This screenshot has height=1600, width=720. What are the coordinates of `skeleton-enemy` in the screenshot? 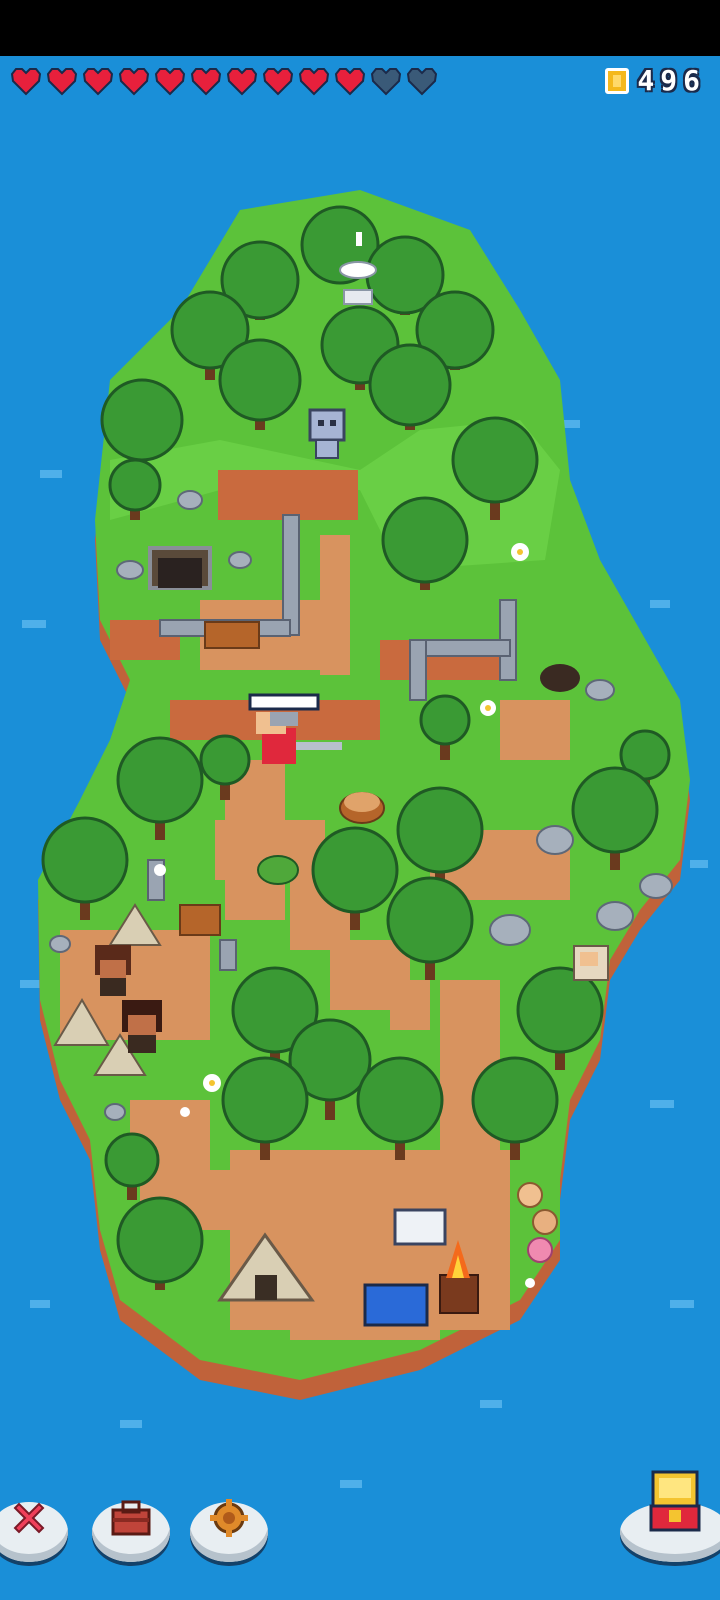 It's located at (327, 433).